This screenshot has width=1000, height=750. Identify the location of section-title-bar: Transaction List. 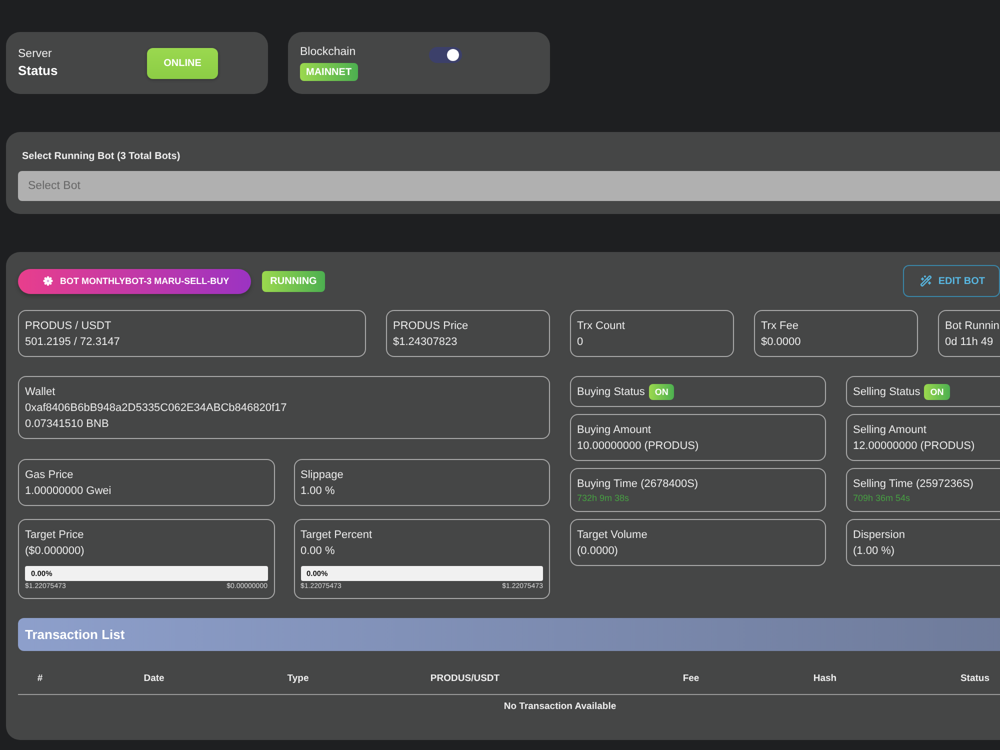
(509, 634).